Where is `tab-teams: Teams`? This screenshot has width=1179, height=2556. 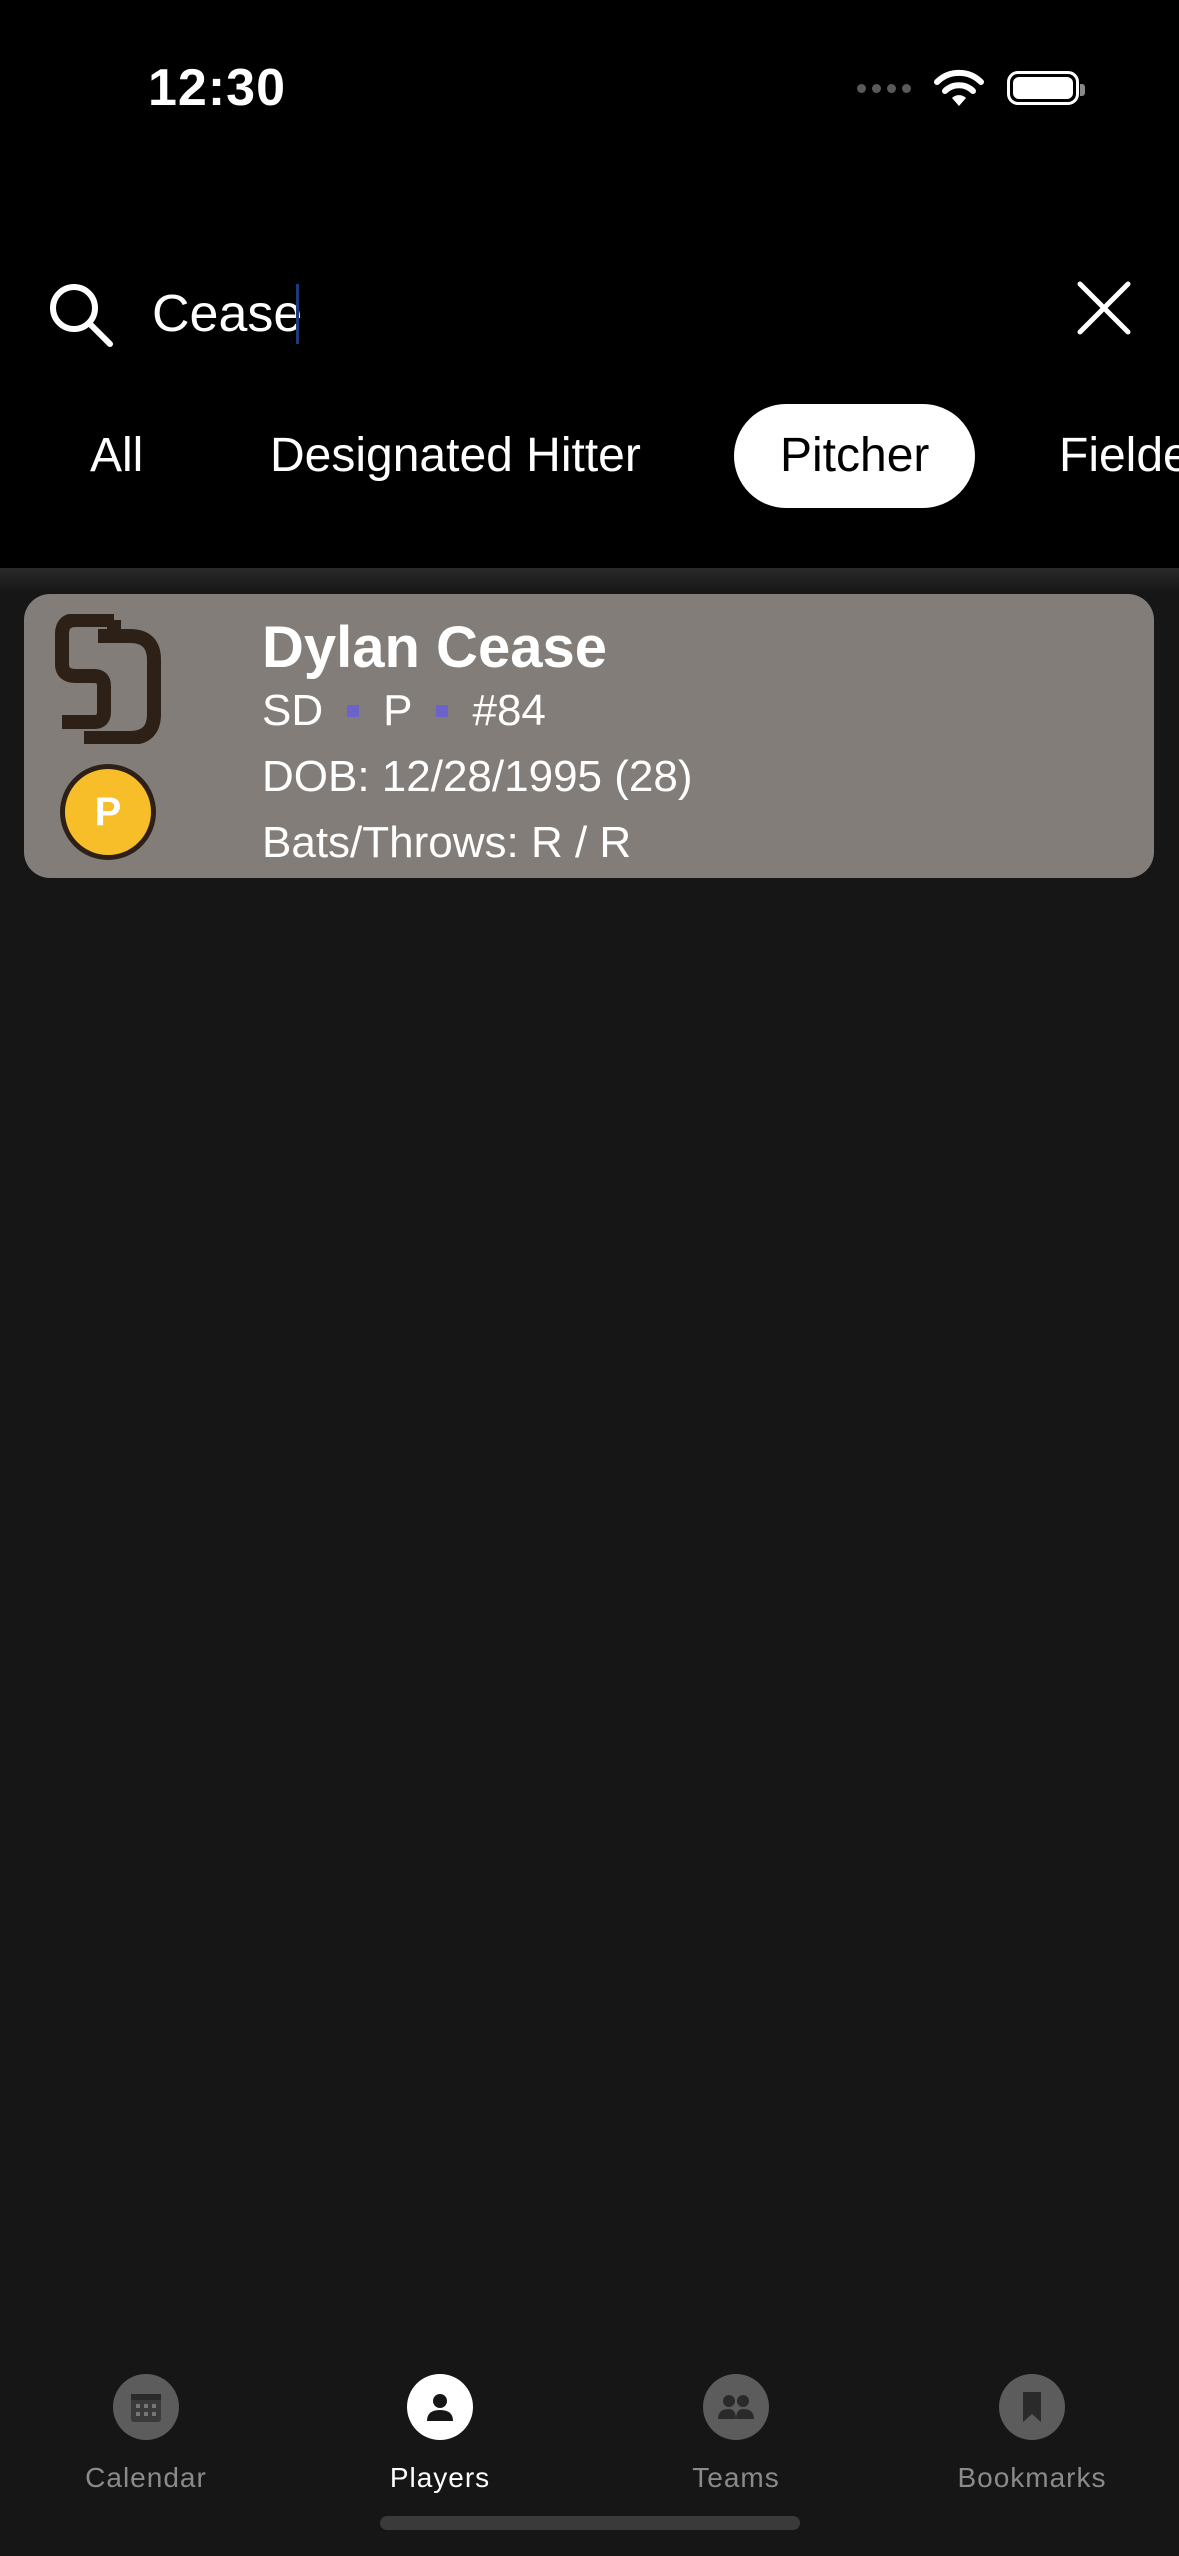 tab-teams: Teams is located at coordinates (736, 2434).